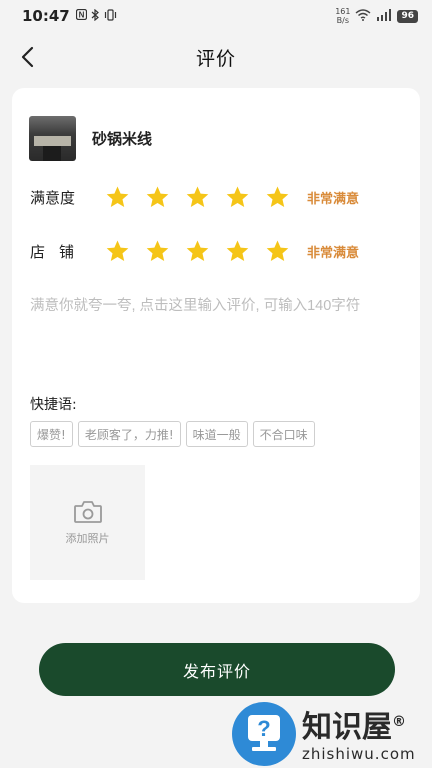 Image resolution: width=432 pixels, height=768 pixels. What do you see at coordinates (90, 138) in the screenshot?
I see `shop-info: 砂锅米线` at bounding box center [90, 138].